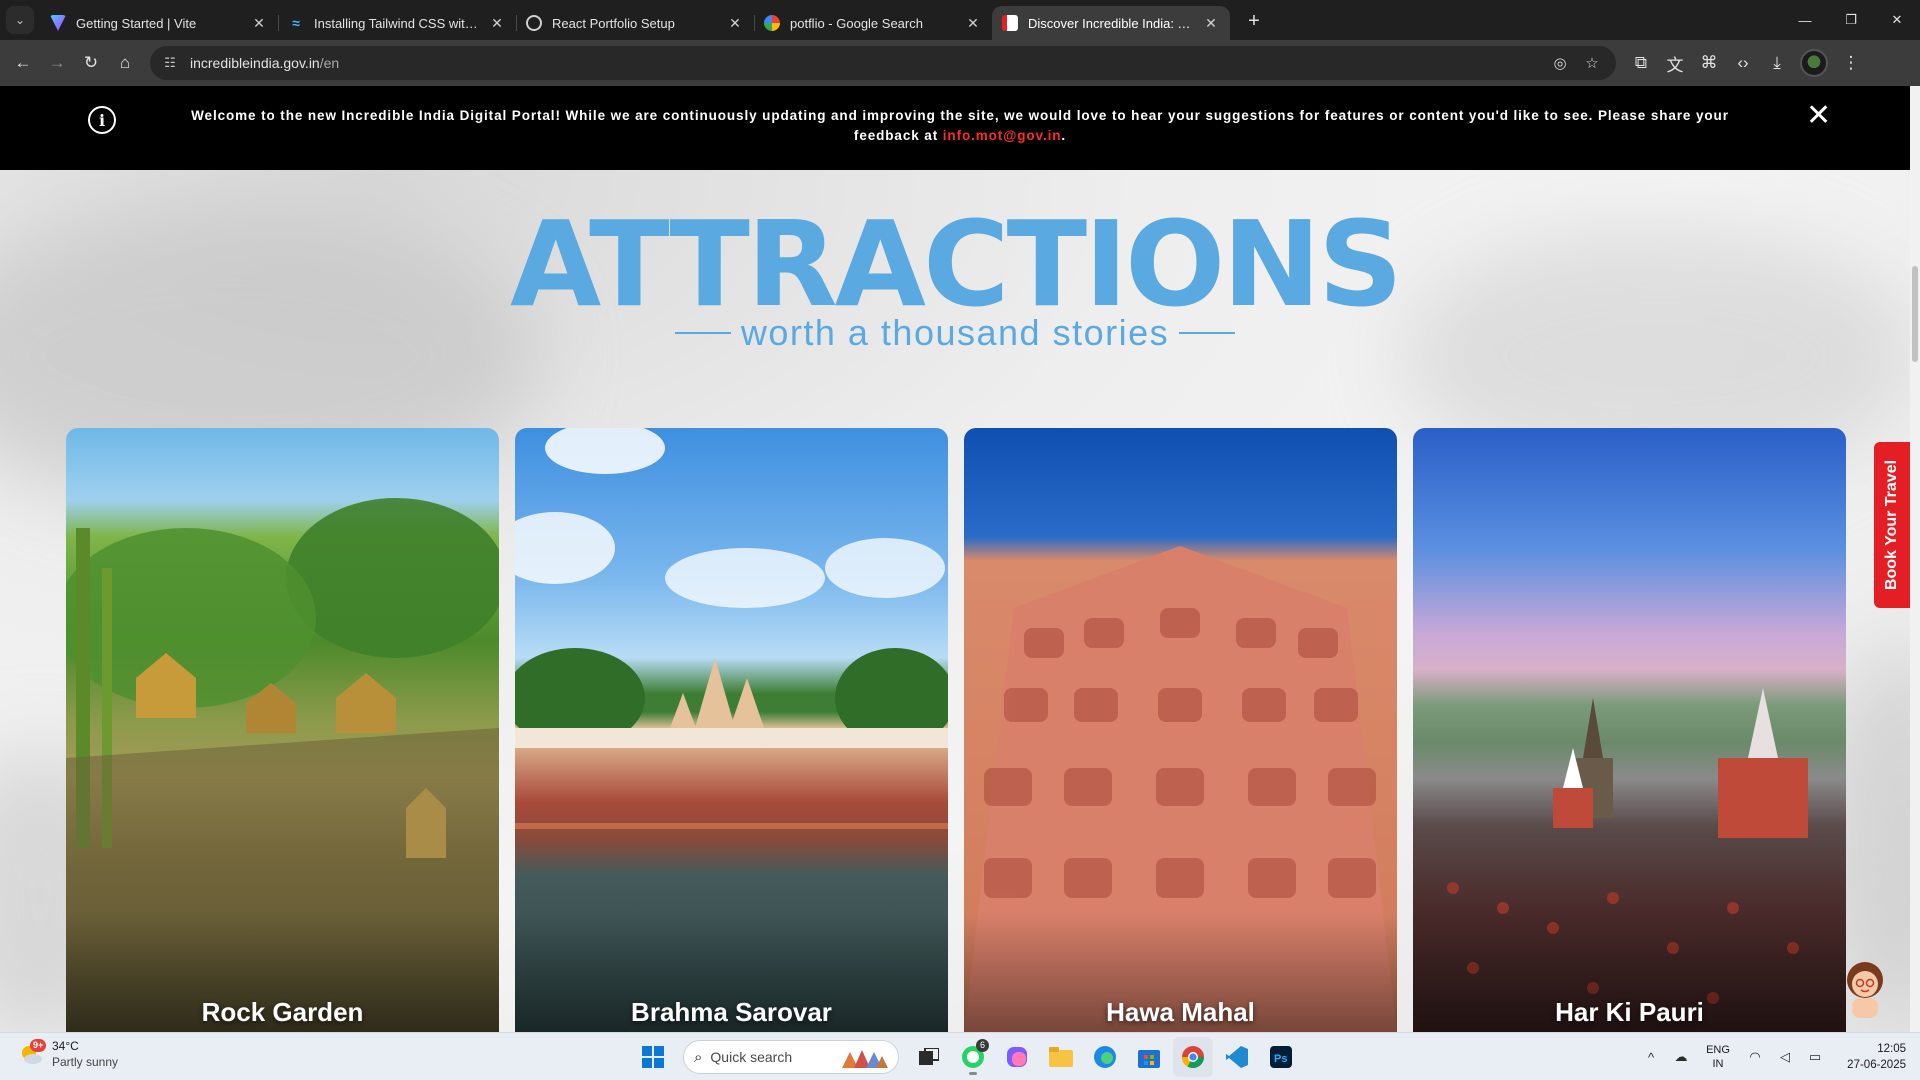 The height and width of the screenshot is (1080, 1920). I want to click on photoshop-icon: Ps, so click(1281, 1057).